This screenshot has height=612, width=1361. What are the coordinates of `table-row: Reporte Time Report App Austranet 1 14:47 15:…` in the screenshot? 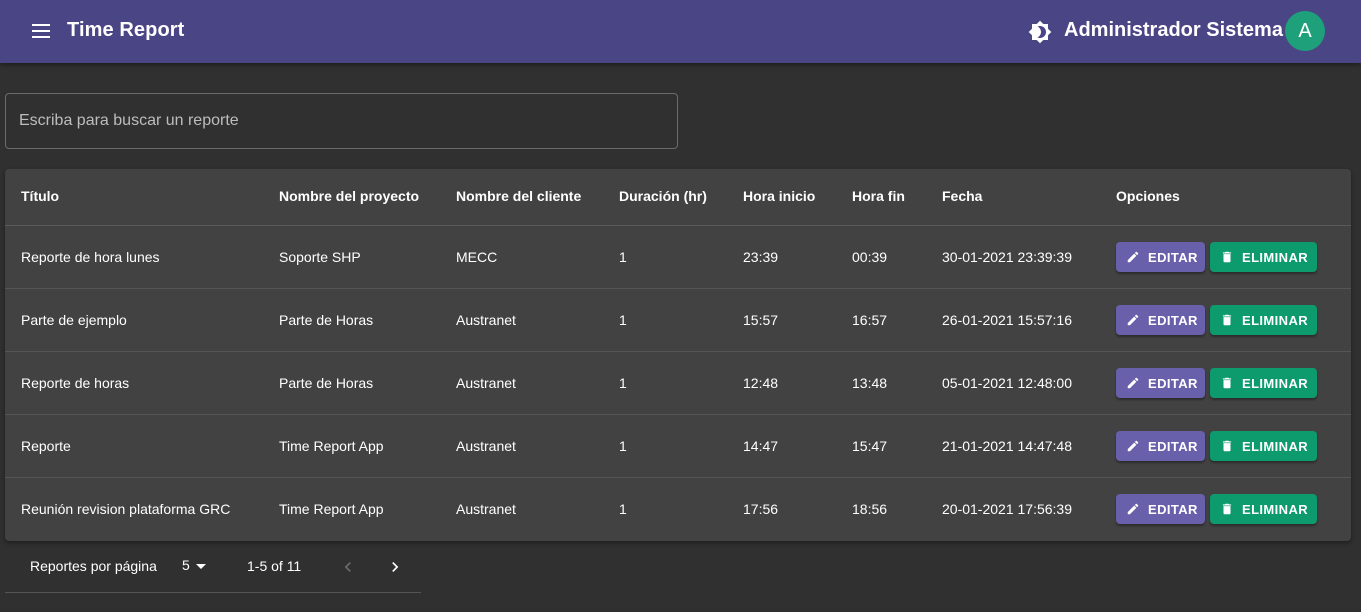 It's located at (678, 446).